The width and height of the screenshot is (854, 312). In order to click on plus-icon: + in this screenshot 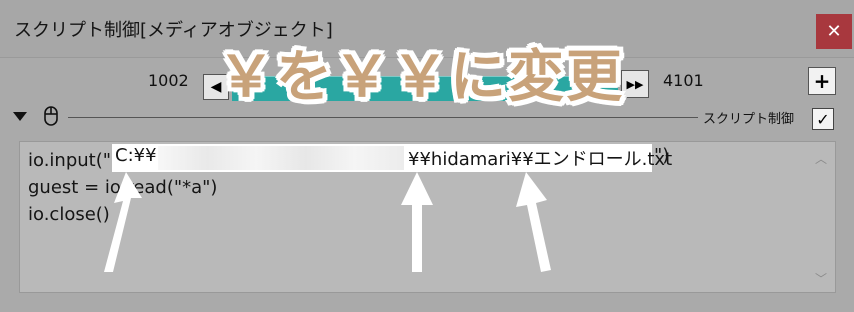, I will do `click(822, 81)`.